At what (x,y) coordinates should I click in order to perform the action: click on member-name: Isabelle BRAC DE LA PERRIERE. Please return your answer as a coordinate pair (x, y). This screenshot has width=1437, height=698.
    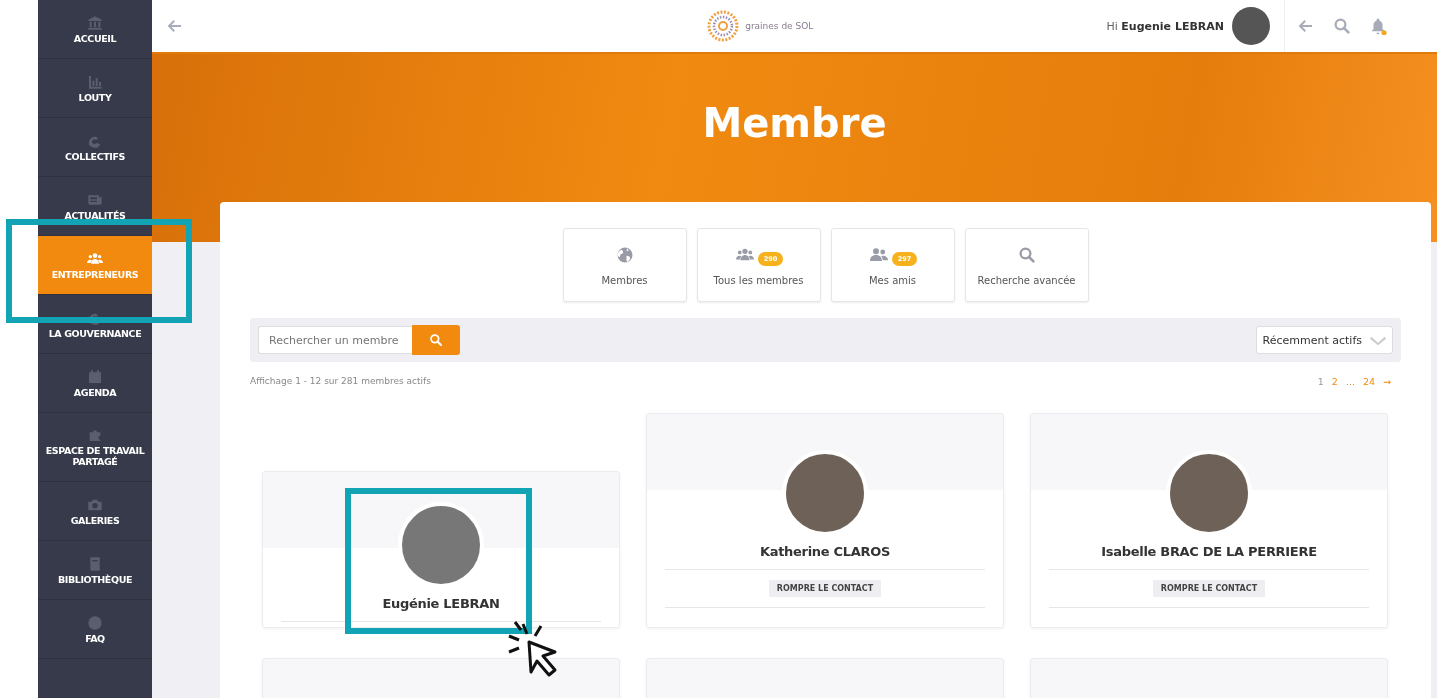
    Looking at the image, I should click on (1209, 551).